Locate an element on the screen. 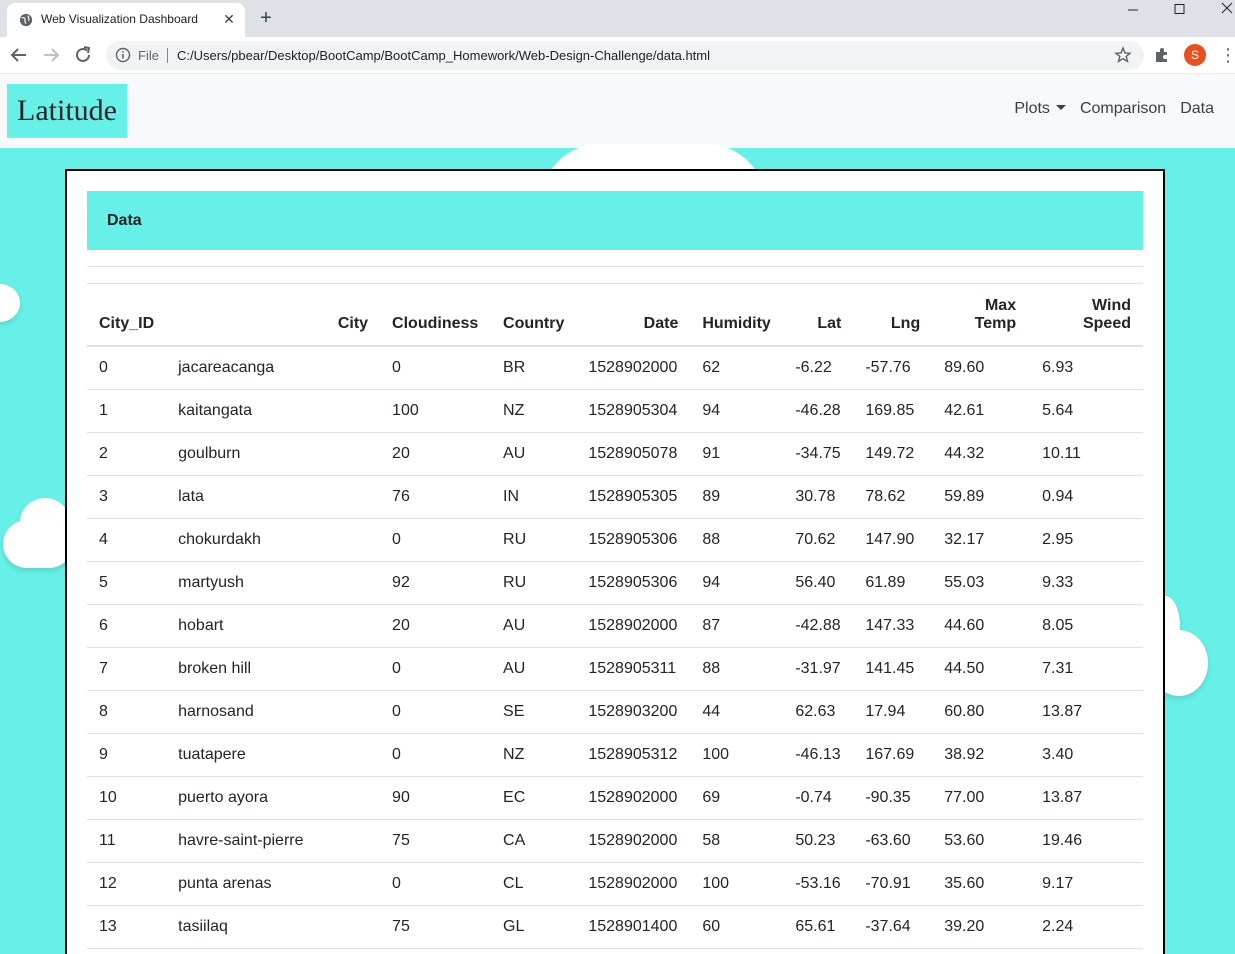 Image resolution: width=1235 pixels, height=954 pixels. cell-date: 1528905304 is located at coordinates (633, 411).